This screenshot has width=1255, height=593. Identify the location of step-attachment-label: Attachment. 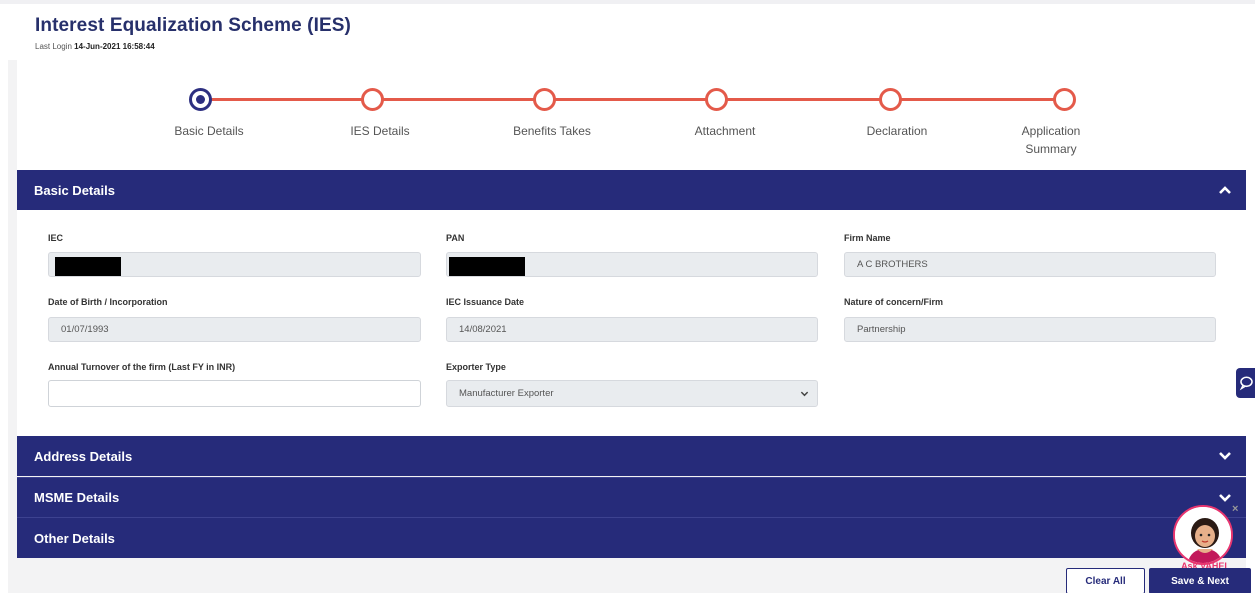
(725, 131).